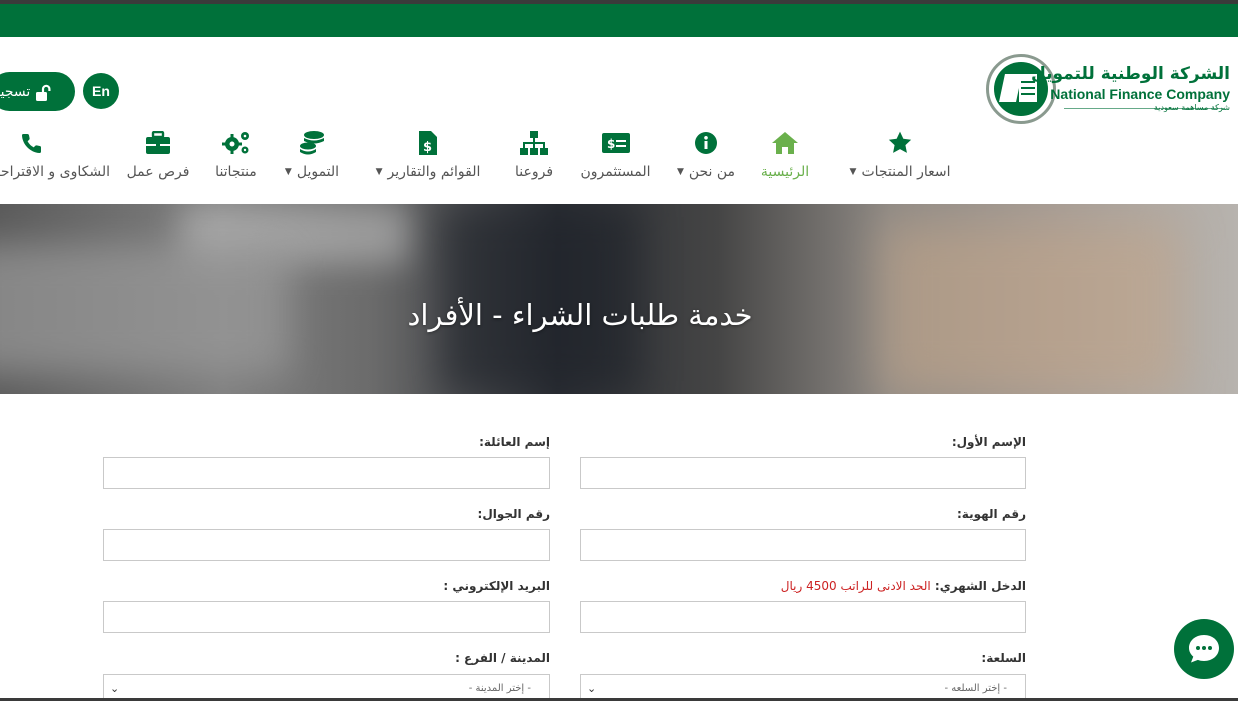 The width and height of the screenshot is (1238, 701). I want to click on mobile-label: رقم الجوال:, so click(513, 514).